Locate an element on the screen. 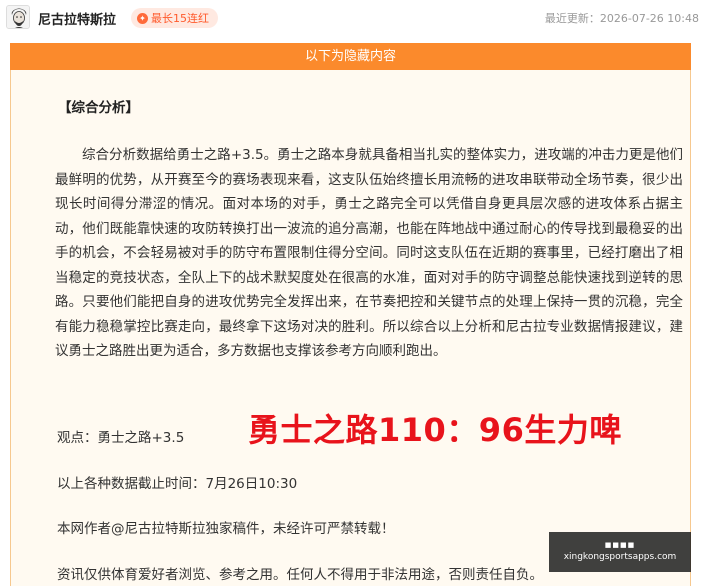  flame-icon: ✦ is located at coordinates (142, 18).